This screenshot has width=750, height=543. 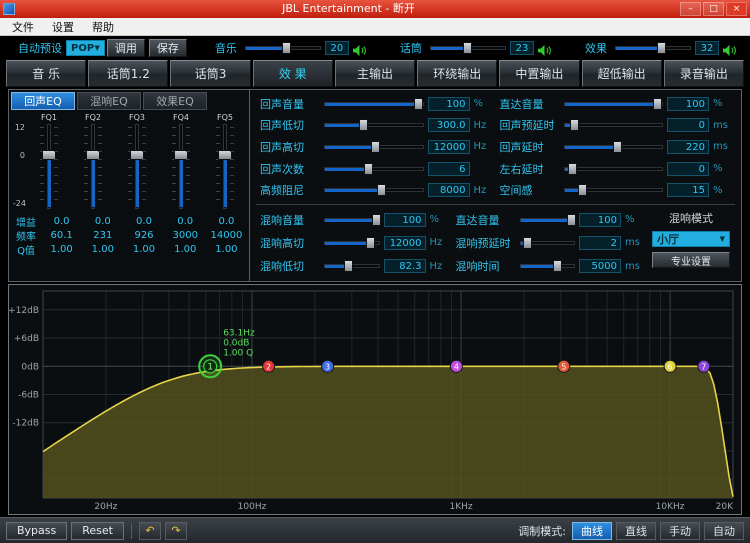 I want to click on svg-text: 2, so click(x=268, y=366).